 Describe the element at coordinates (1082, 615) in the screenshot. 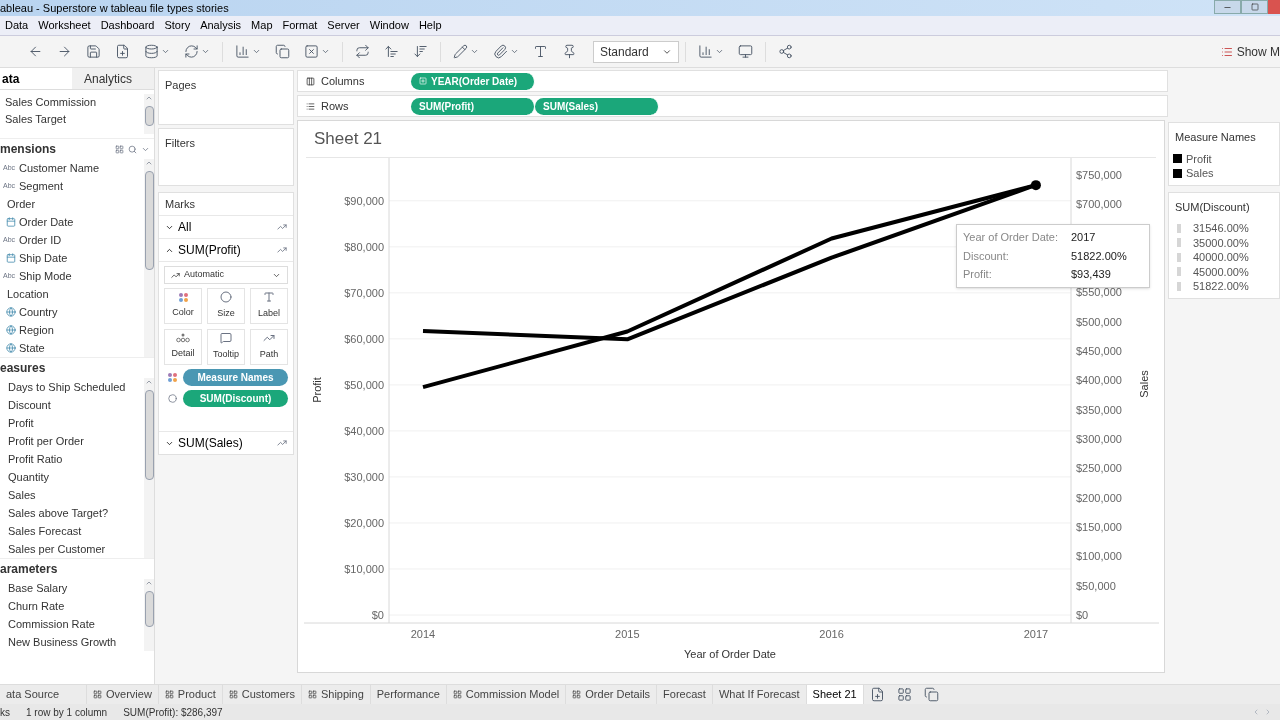

I see `axis-tick-label: $0` at that location.